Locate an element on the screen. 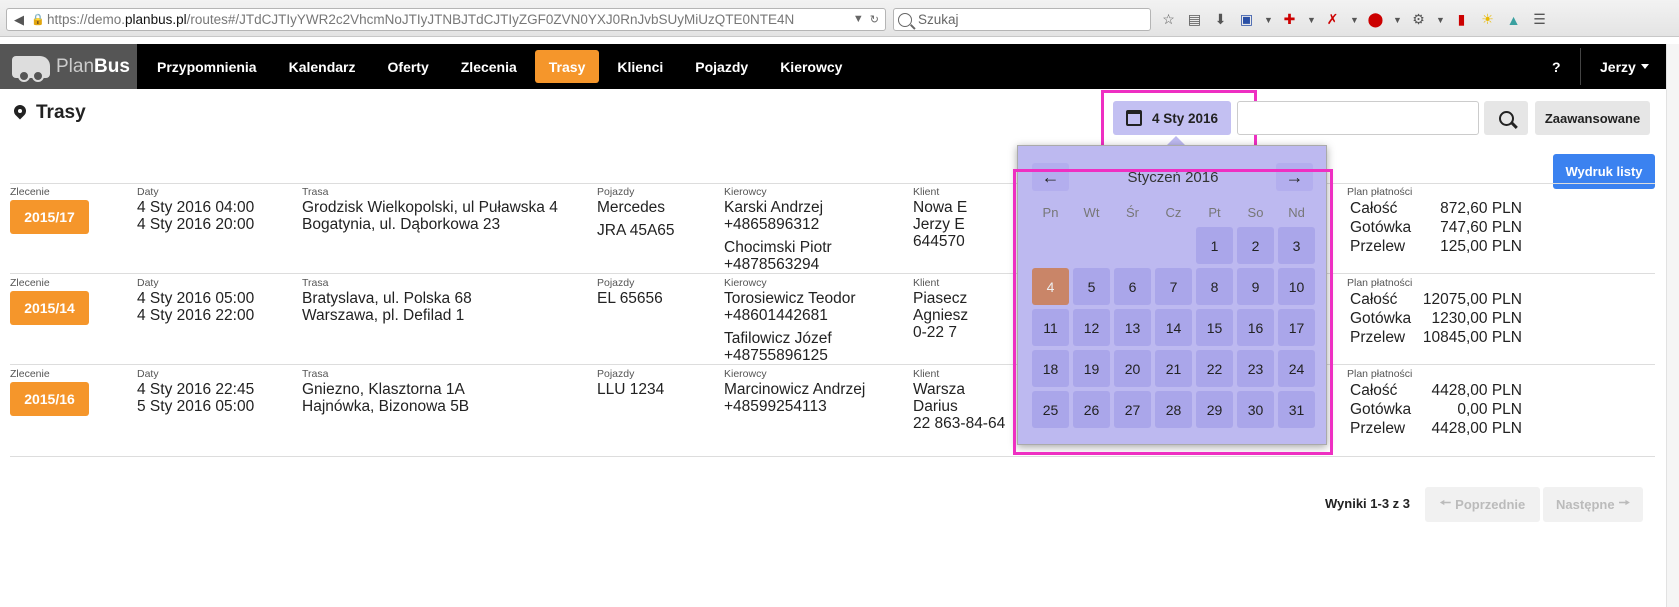  route-from: Grodzisk Wielkopolski, ul Puławska 4 is located at coordinates (430, 207).